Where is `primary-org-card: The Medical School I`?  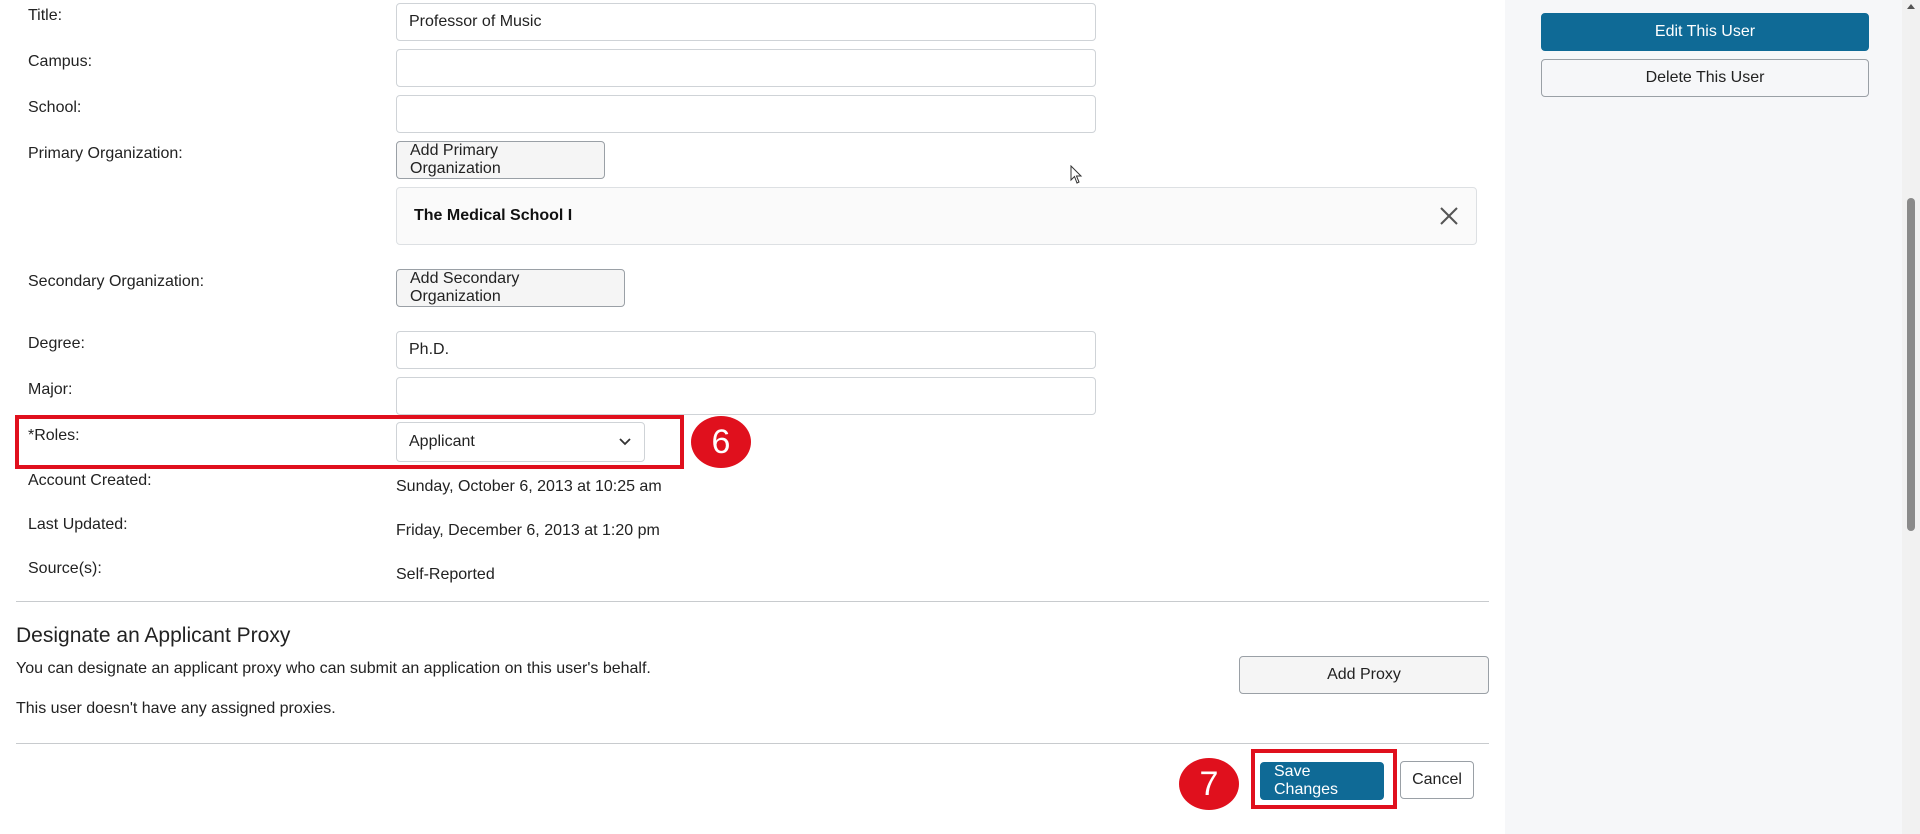
primary-org-card: The Medical School I is located at coordinates (936, 216).